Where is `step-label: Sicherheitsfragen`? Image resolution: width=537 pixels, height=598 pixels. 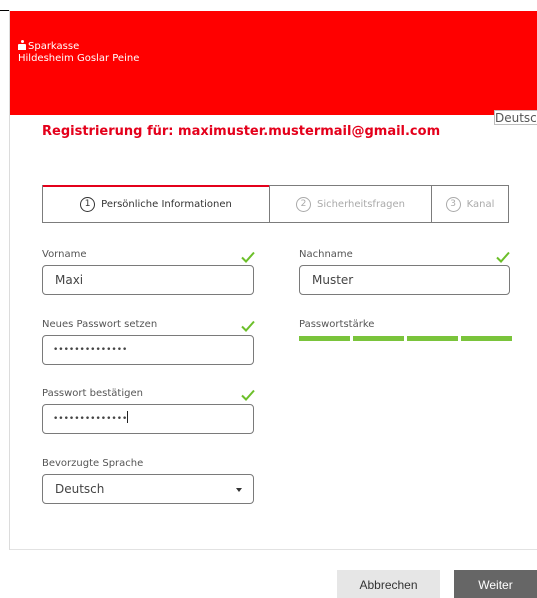
step-label: Sicherheitsfragen is located at coordinates (361, 204).